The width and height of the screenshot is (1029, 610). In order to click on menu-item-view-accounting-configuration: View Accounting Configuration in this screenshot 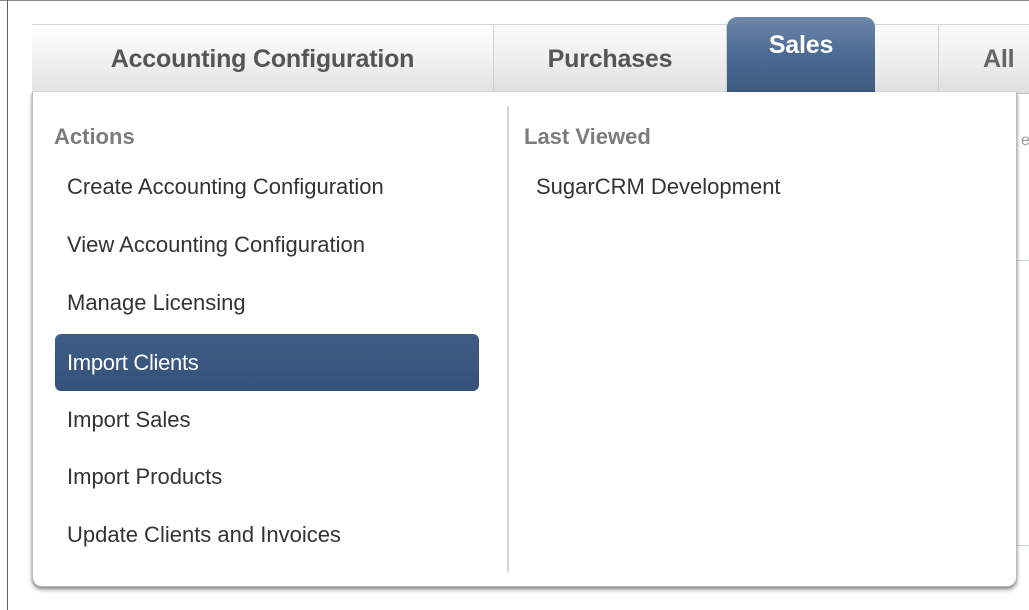, I will do `click(267, 245)`.